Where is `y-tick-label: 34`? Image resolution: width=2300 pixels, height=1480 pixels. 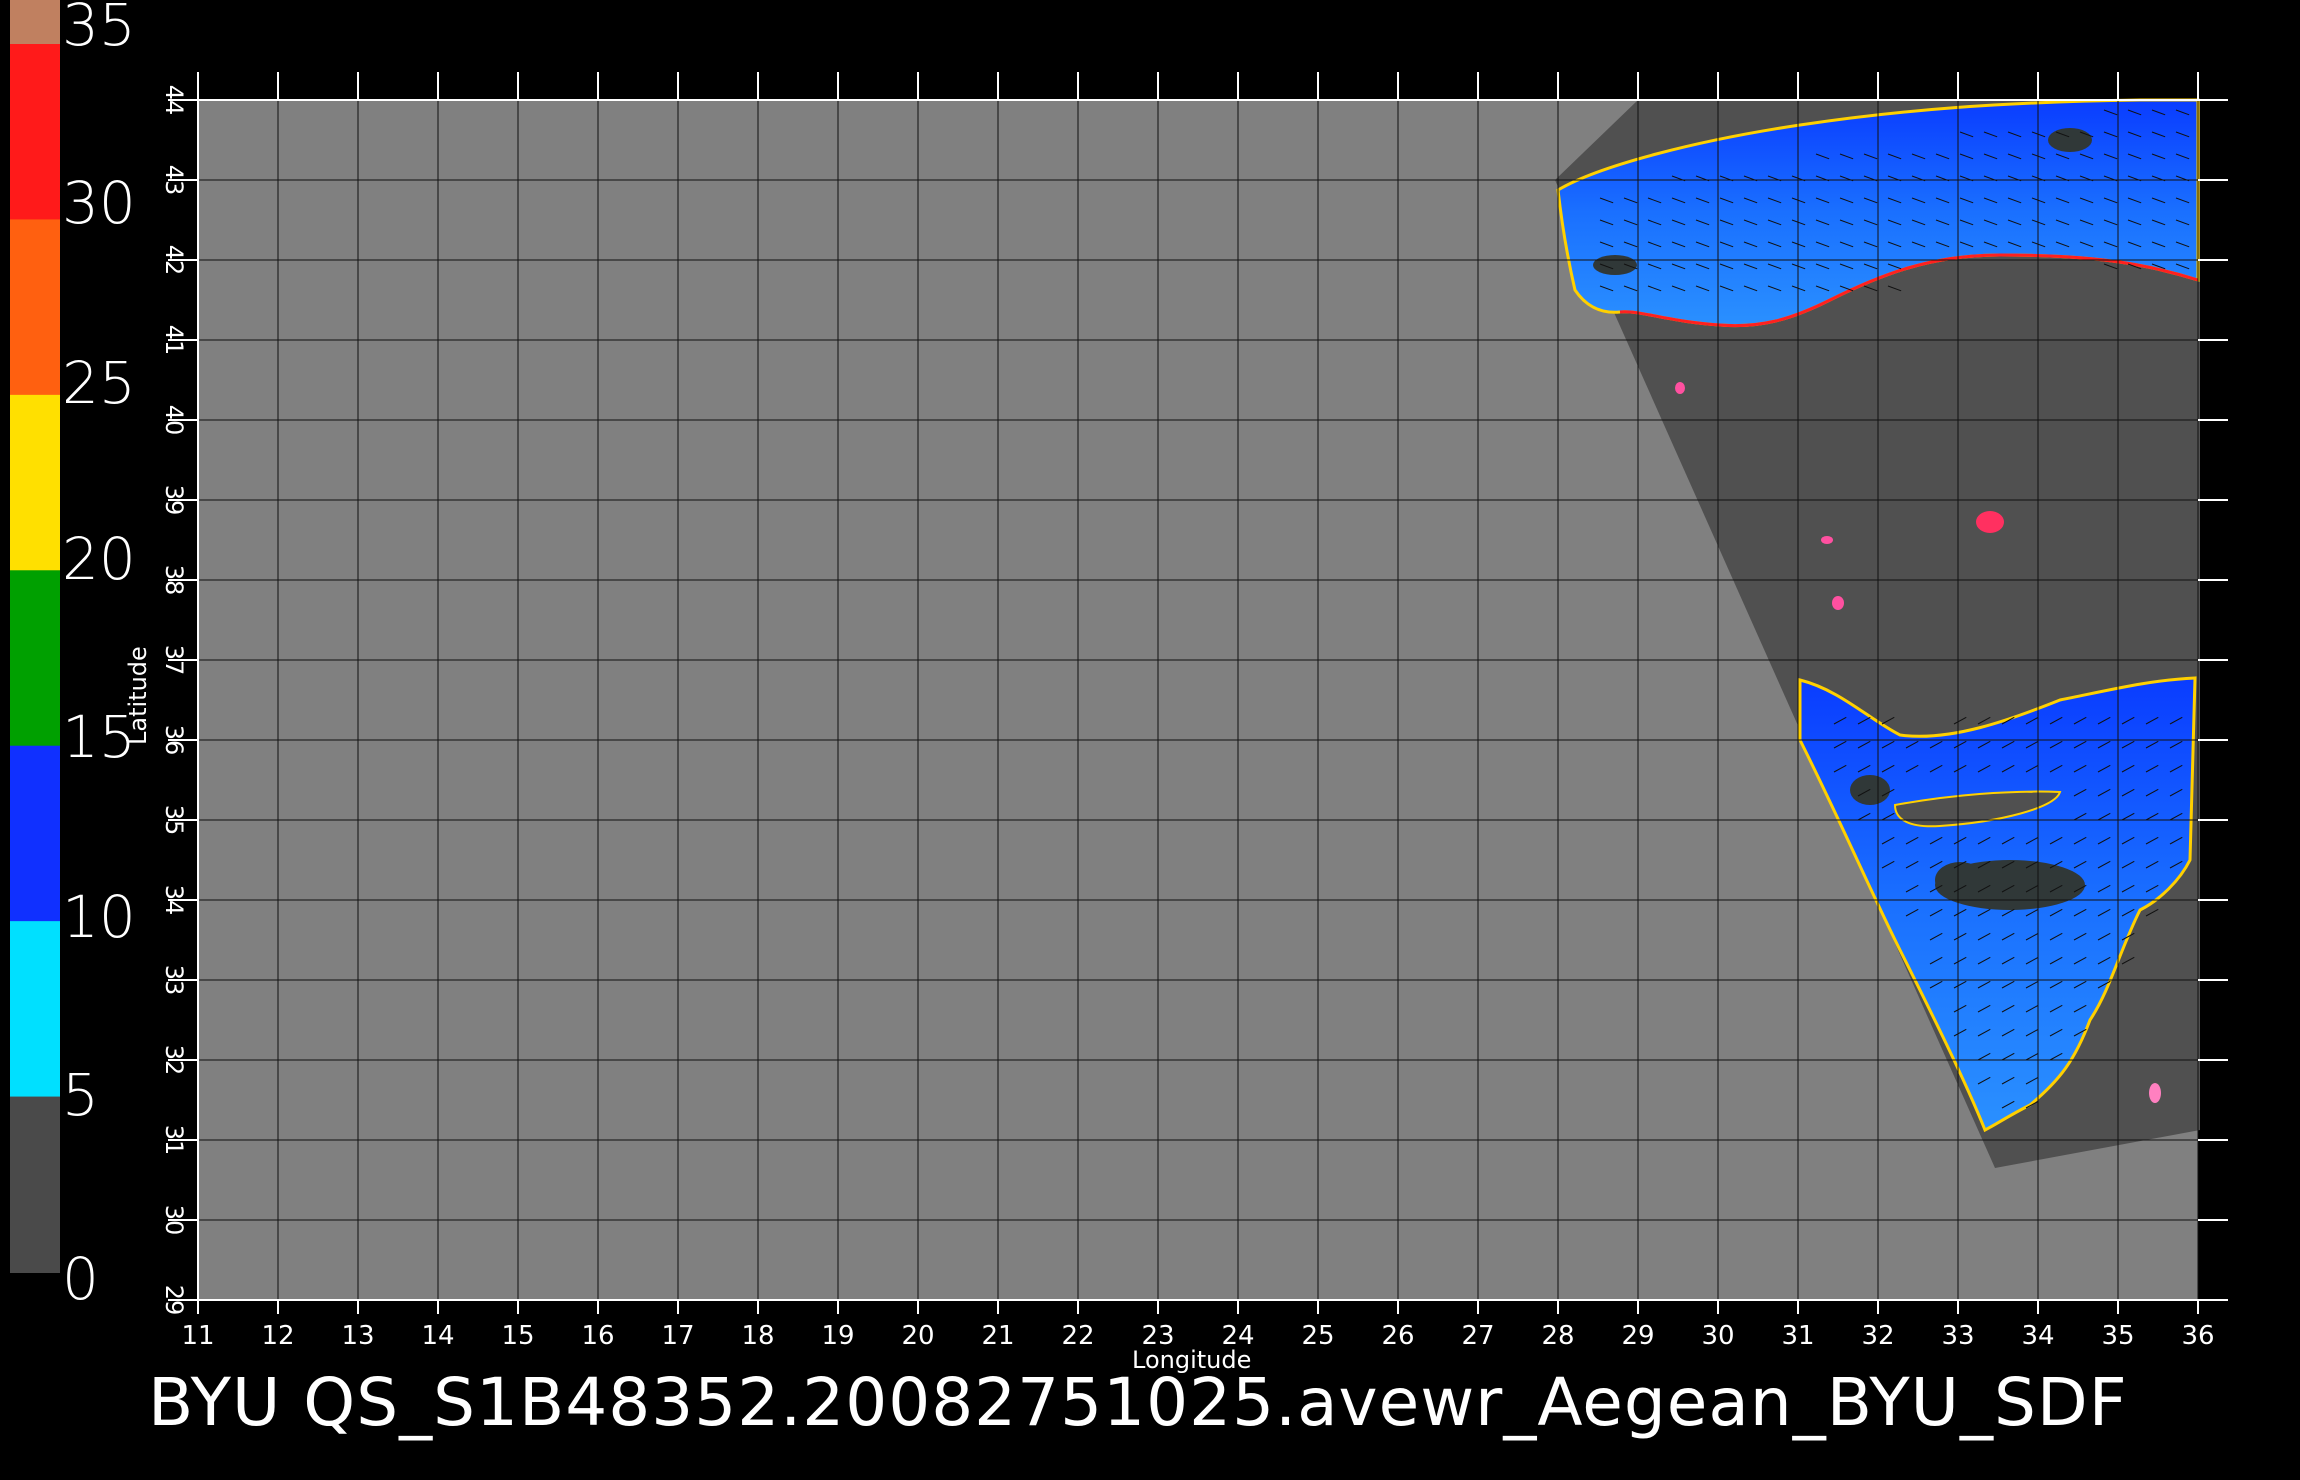 y-tick-label: 34 is located at coordinates (174, 900).